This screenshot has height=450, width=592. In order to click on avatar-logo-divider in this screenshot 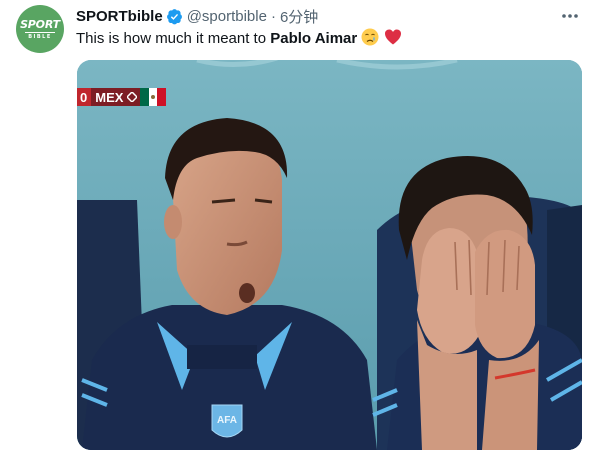, I will do `click(39, 32)`.